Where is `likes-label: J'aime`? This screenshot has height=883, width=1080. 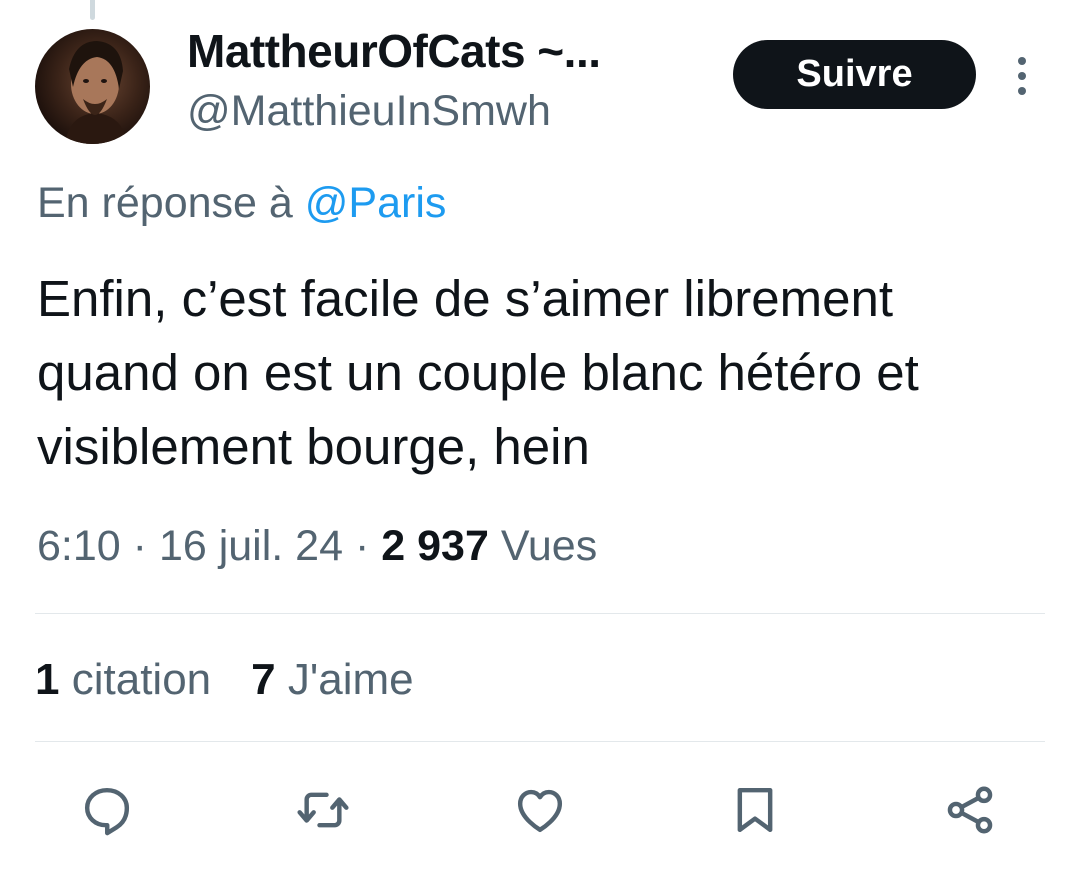 likes-label: J'aime is located at coordinates (350, 679).